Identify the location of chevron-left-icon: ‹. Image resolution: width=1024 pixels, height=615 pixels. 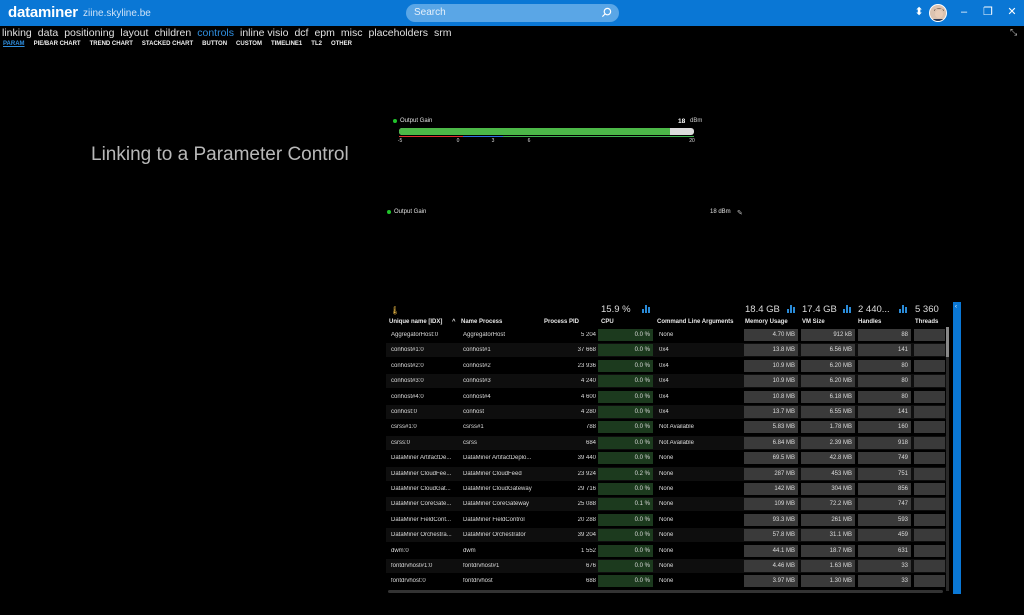
(956, 307).